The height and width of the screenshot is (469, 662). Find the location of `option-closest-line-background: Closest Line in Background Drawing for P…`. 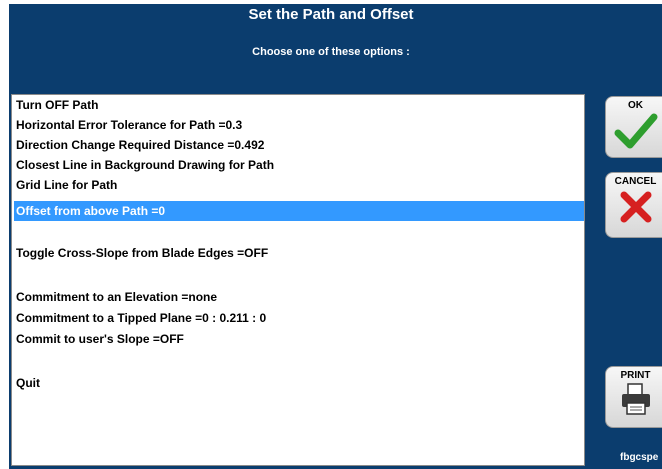

option-closest-line-background: Closest Line in Background Drawing for P… is located at coordinates (299, 165).